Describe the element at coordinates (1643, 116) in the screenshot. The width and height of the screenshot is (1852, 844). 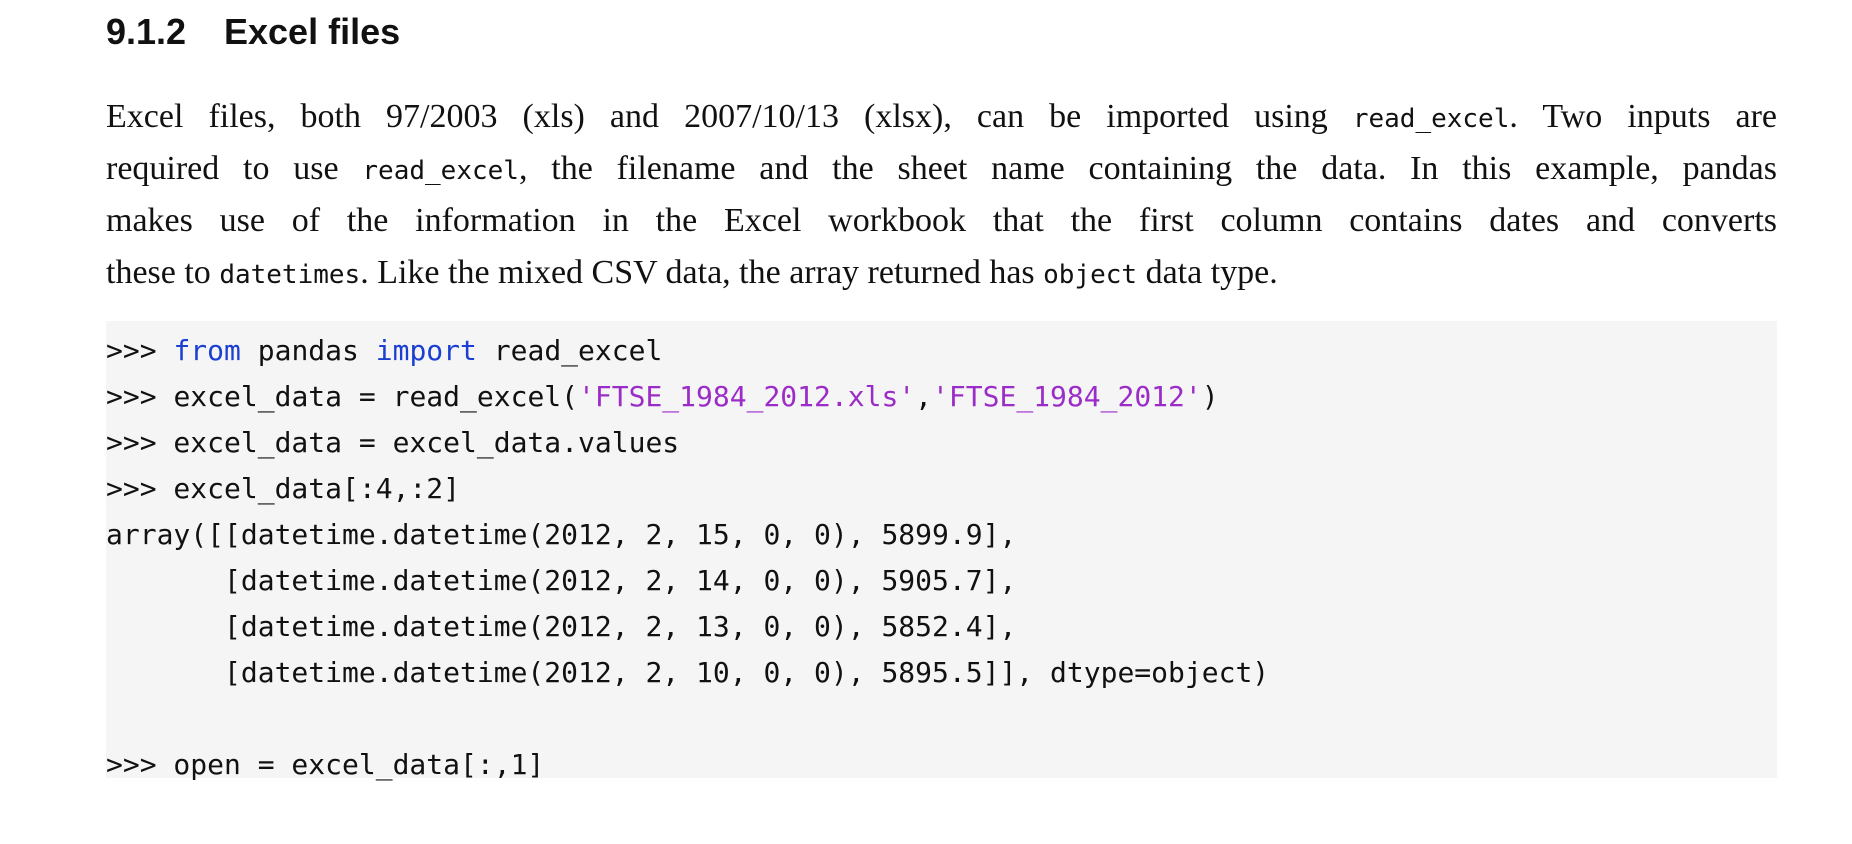
I see `paragraph-text: . Two inputs are` at that location.